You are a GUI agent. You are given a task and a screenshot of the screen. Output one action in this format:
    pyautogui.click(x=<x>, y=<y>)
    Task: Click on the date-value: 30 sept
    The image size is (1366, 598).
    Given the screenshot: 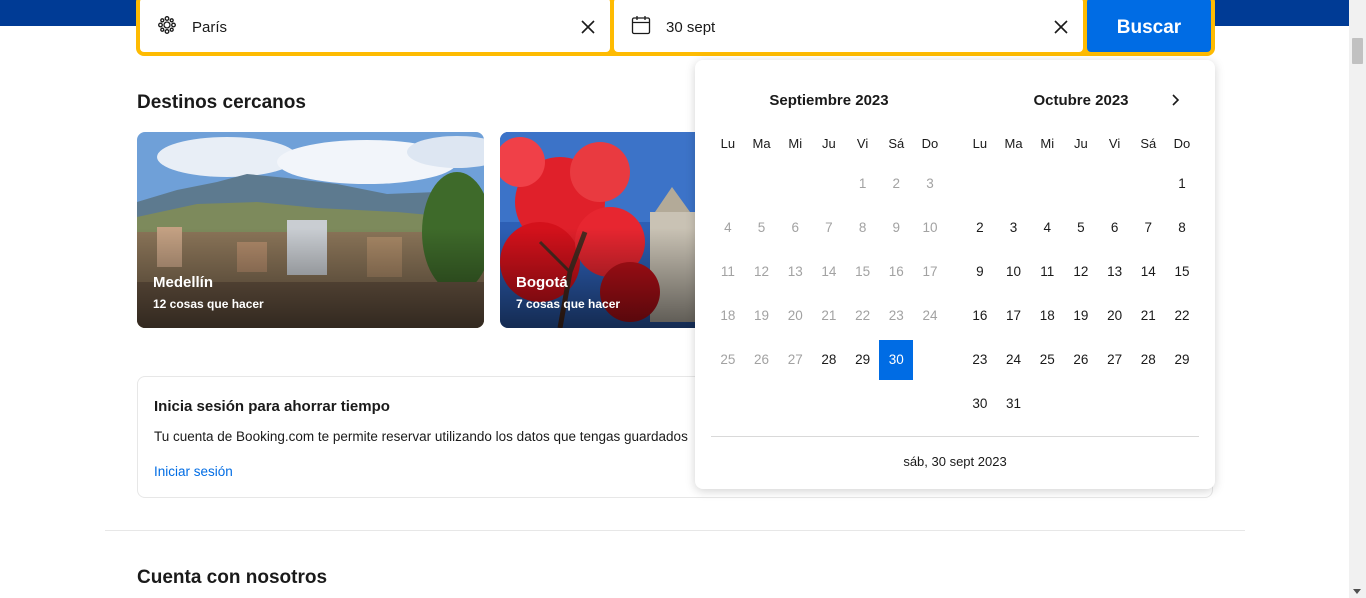 What is the action you would take?
    pyautogui.click(x=858, y=25)
    